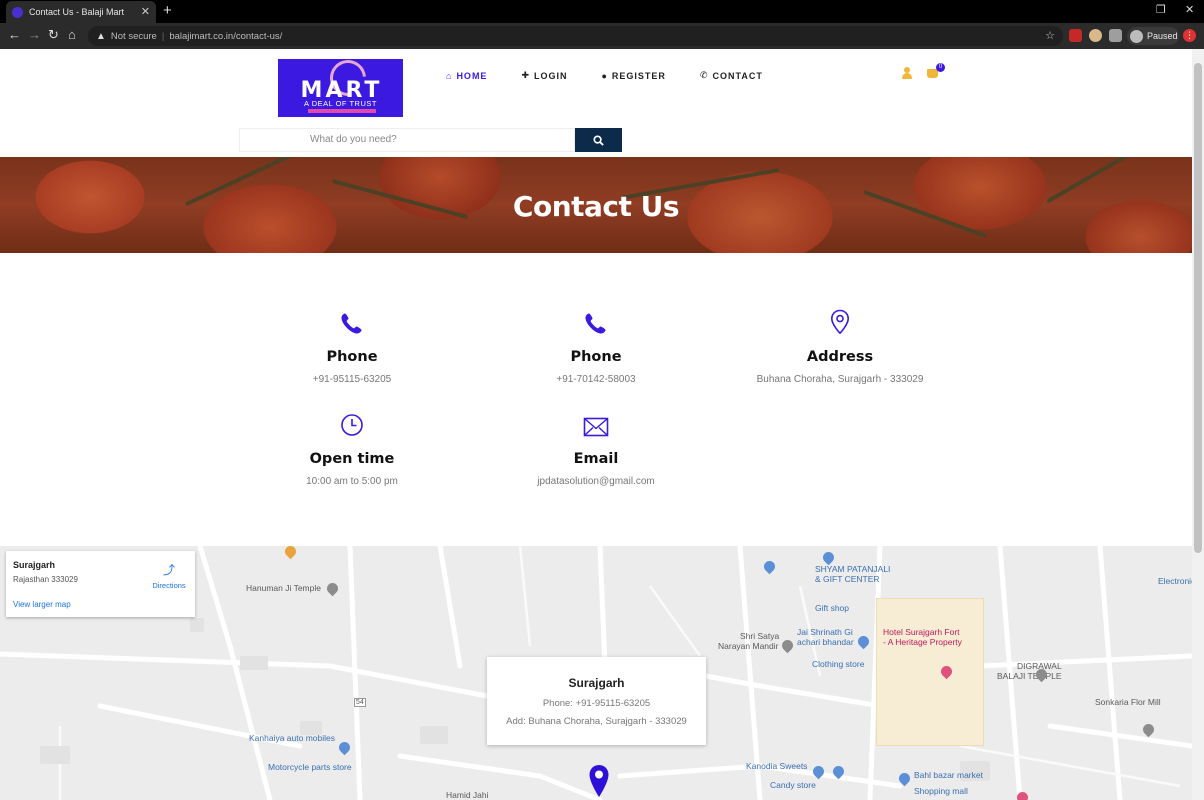 This screenshot has width=1204, height=800. I want to click on browser-tabstrip: Contact Us - Balaji Mart ✕ + ❐ ✕, so click(602, 11).